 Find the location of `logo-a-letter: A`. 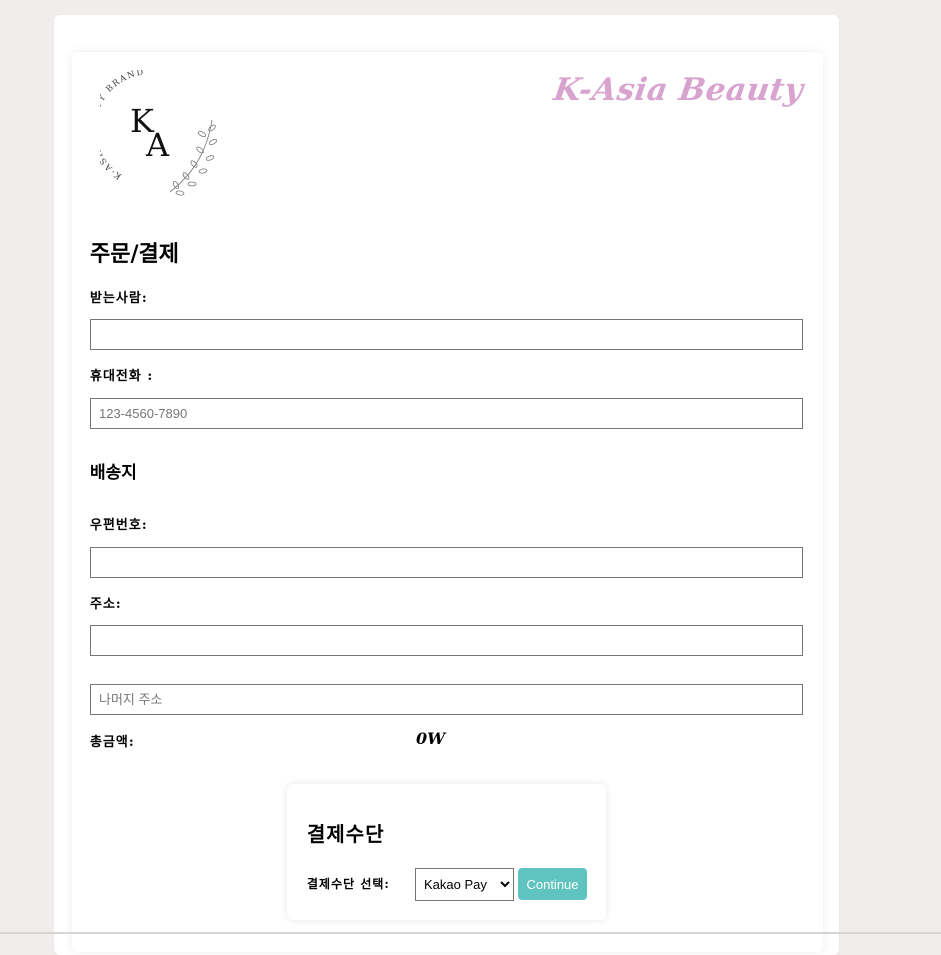

logo-a-letter: A is located at coordinates (157, 145).